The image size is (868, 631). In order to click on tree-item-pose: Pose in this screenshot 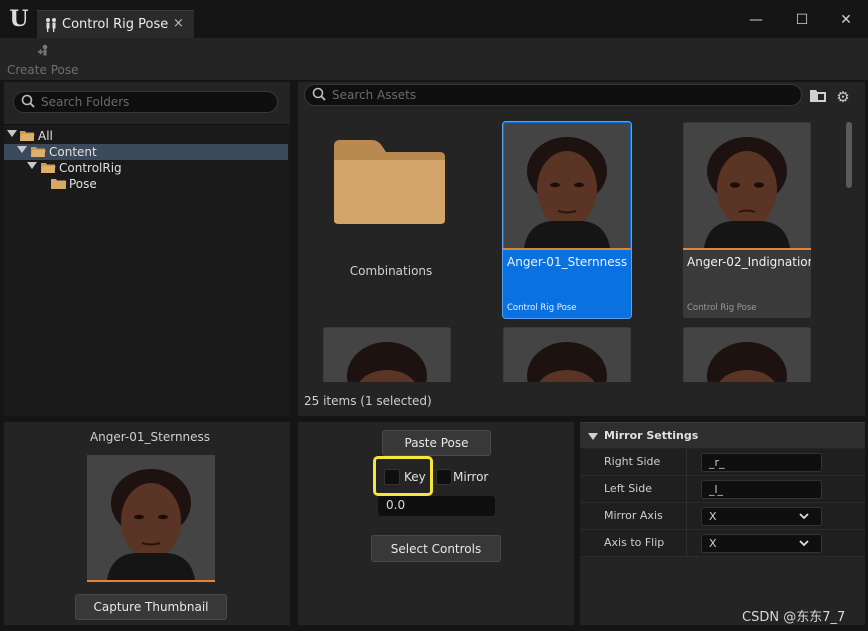, I will do `click(146, 184)`.